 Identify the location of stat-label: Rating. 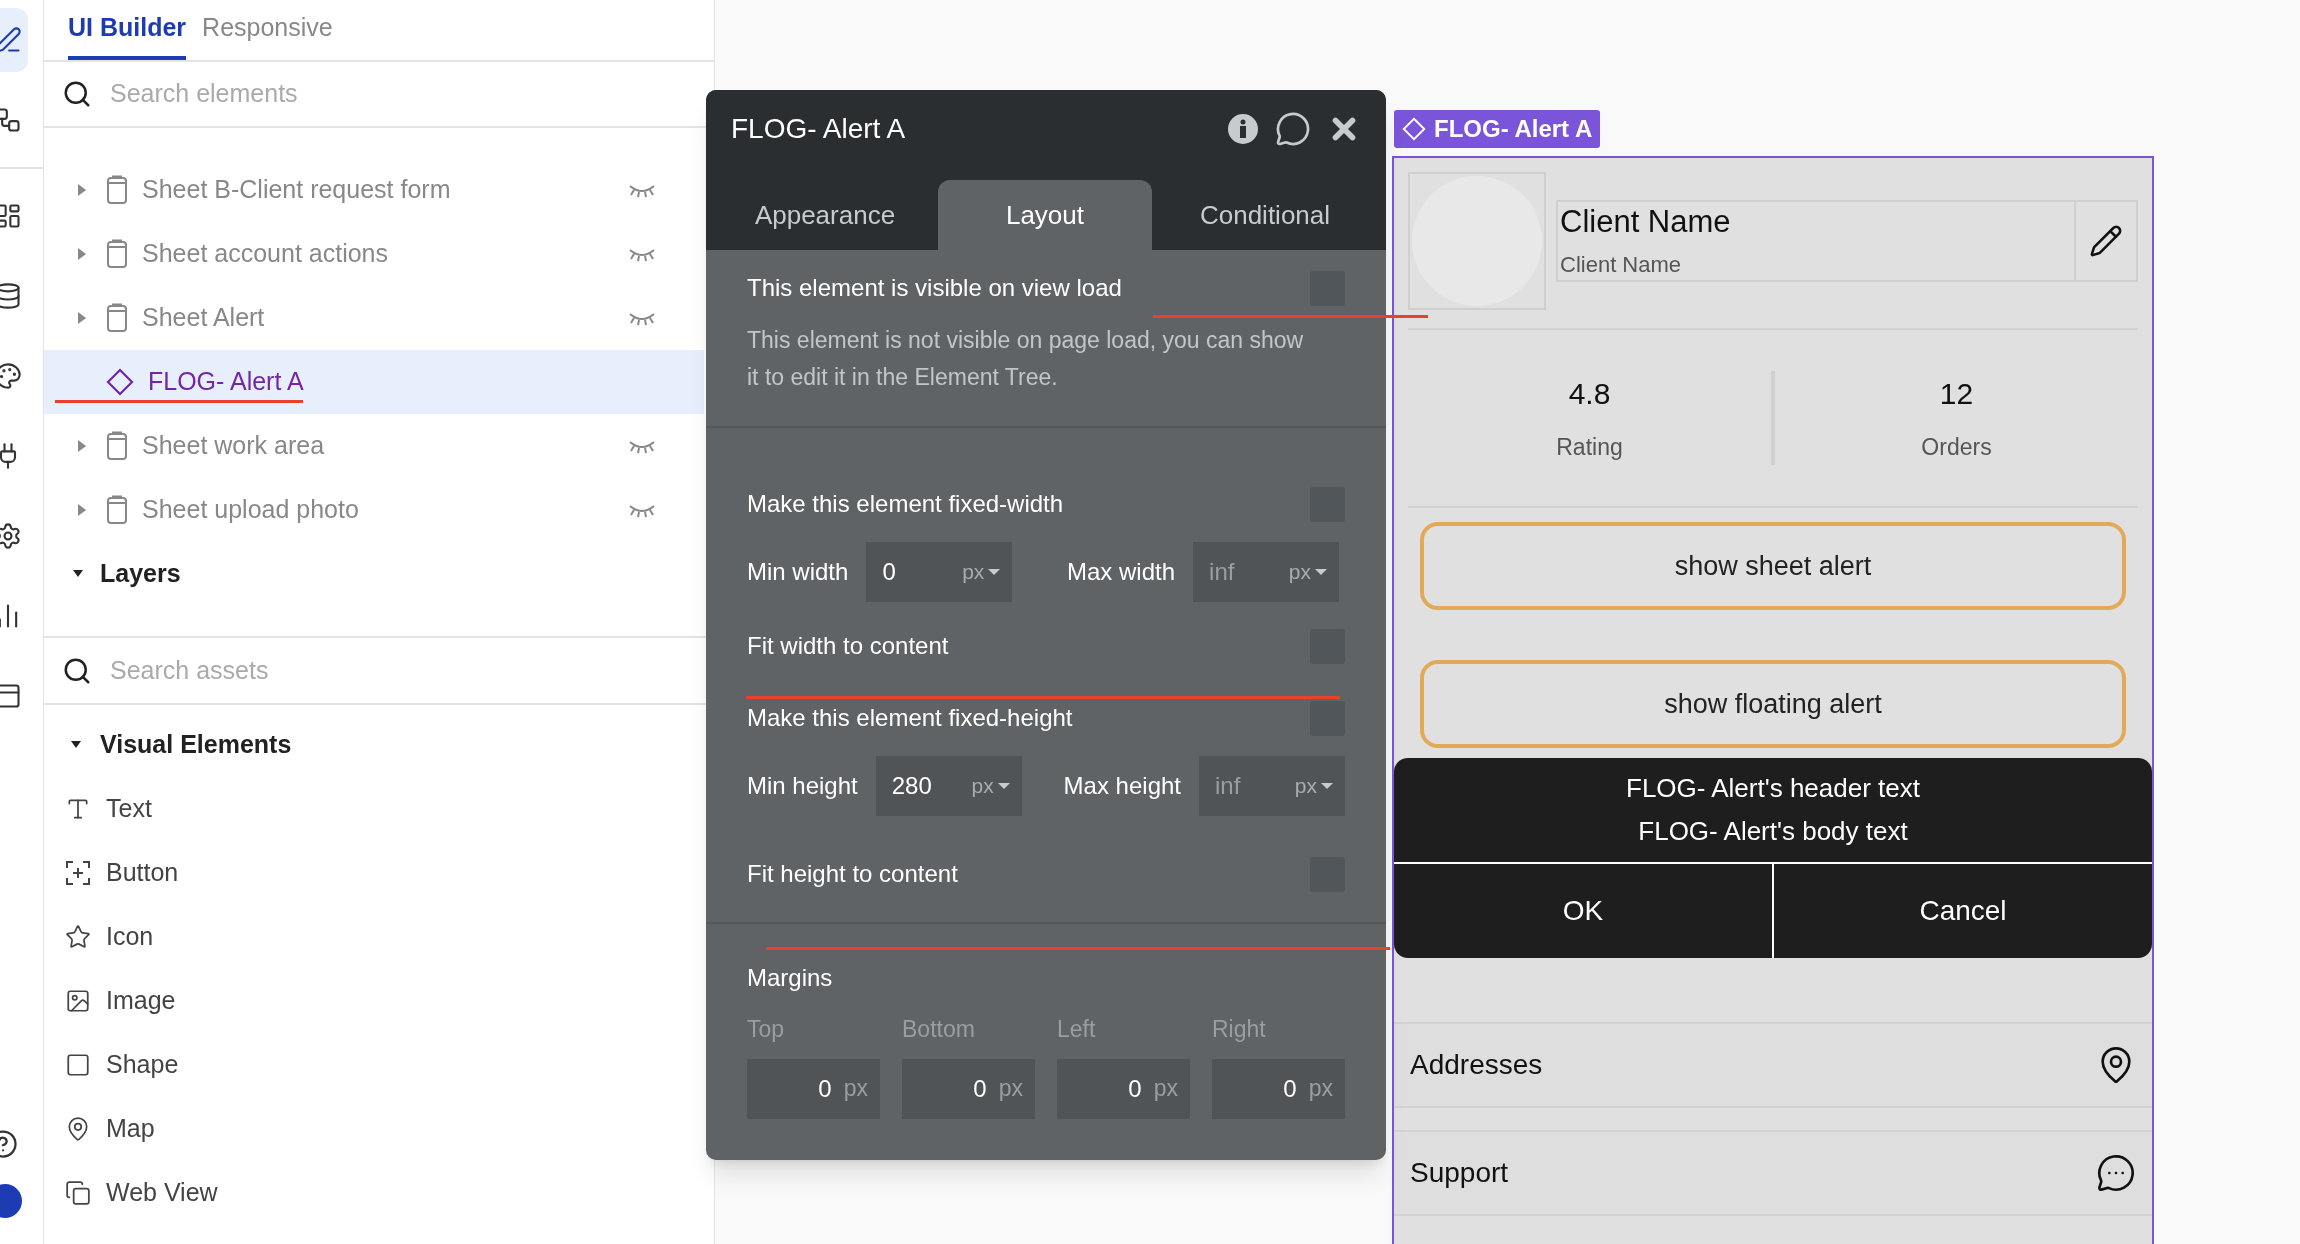
(1589, 448).